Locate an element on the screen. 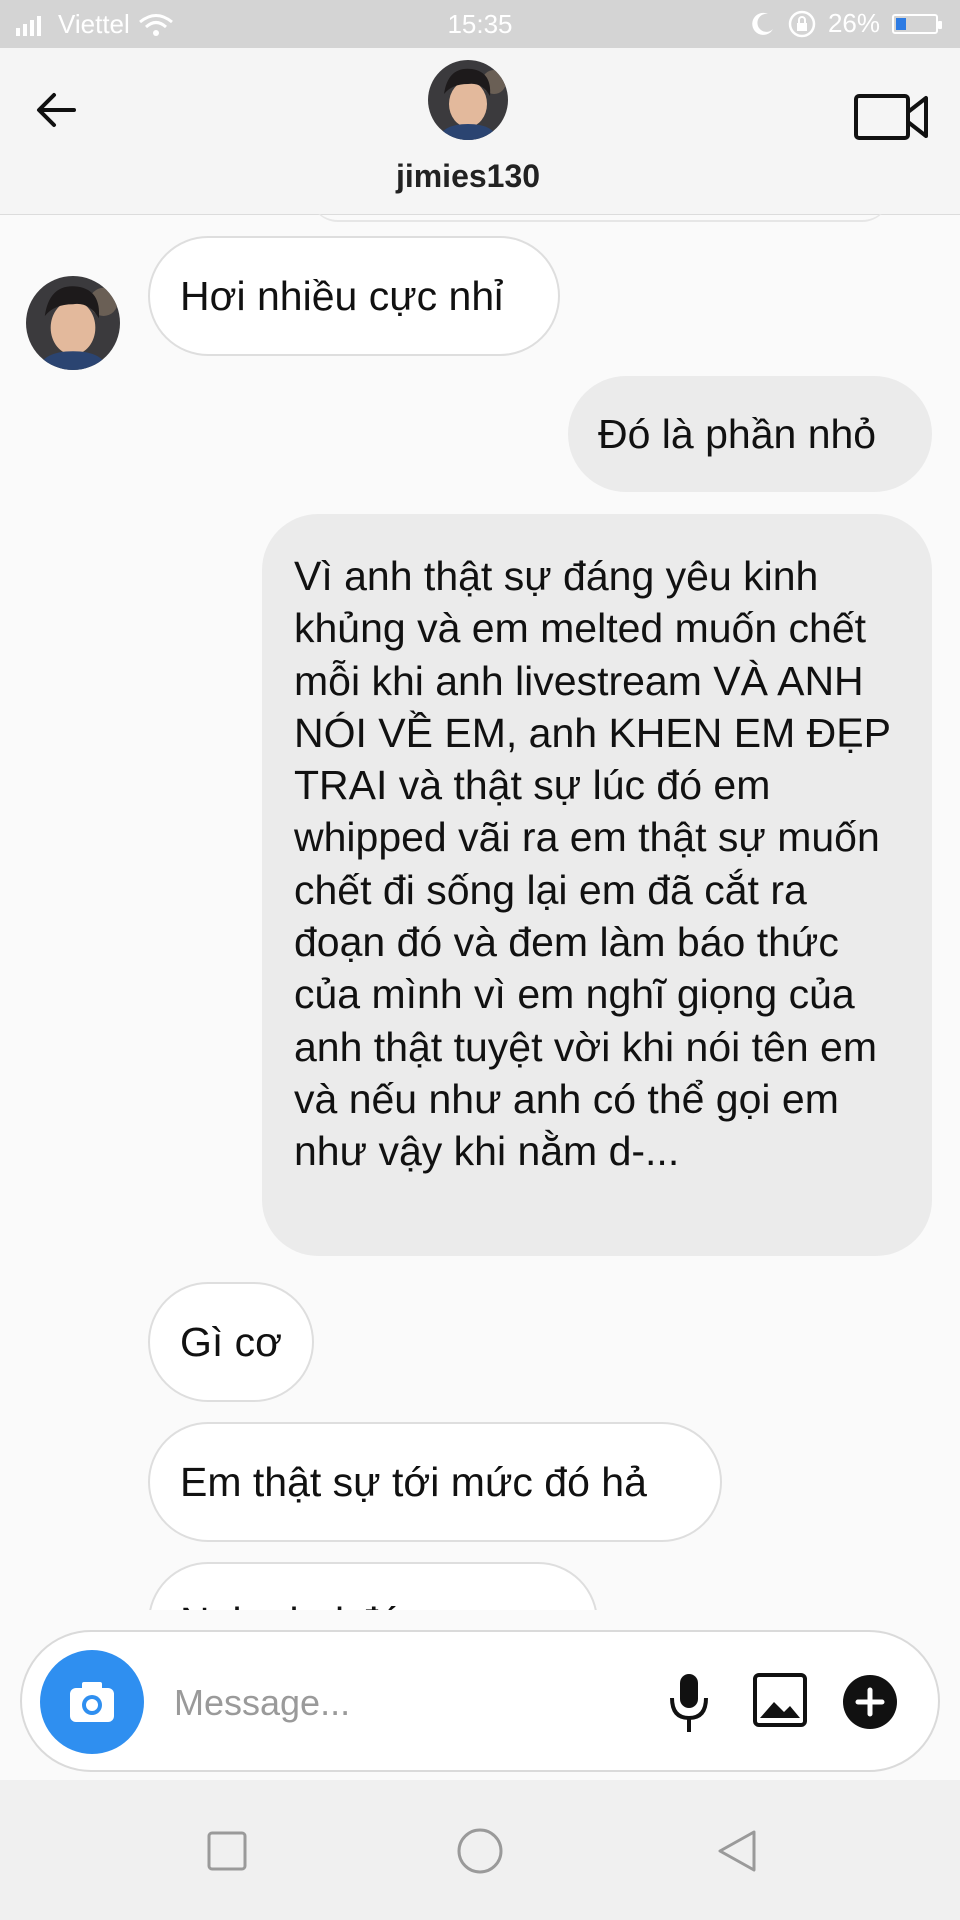 The width and height of the screenshot is (960, 1920). video-call-button is located at coordinates (891, 116).